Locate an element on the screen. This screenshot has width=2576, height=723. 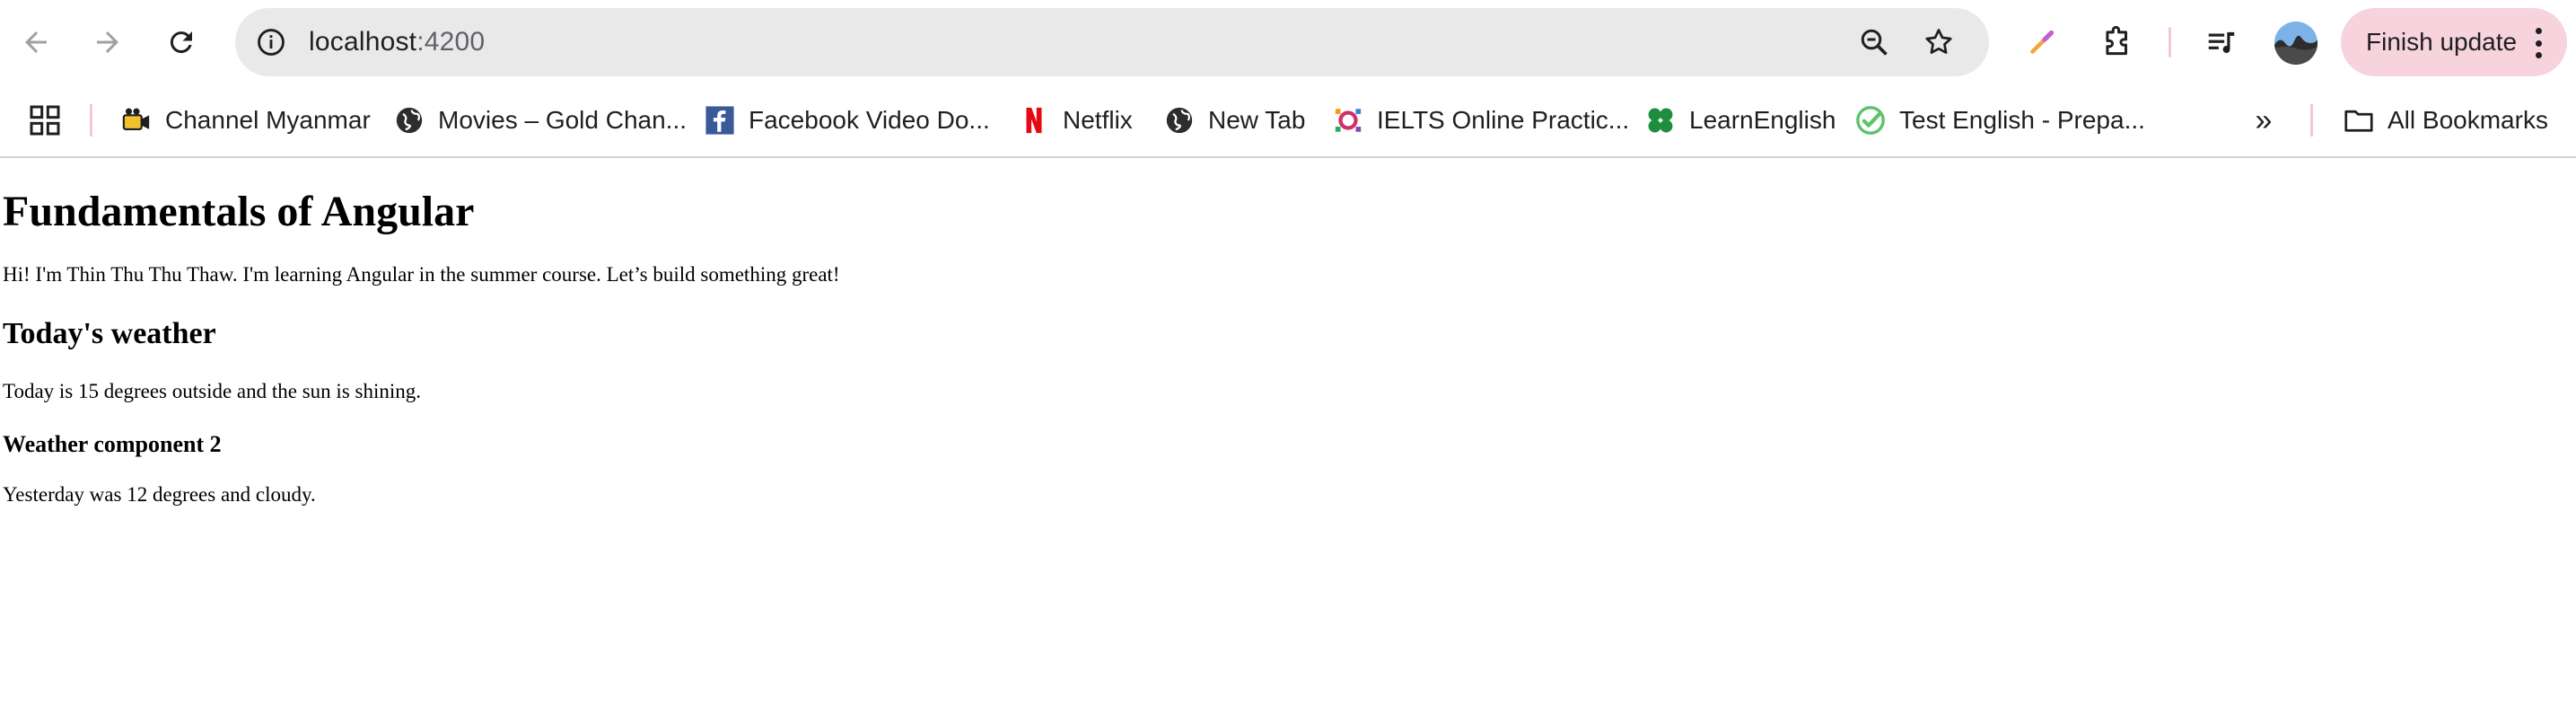
reload-button is located at coordinates (181, 42).